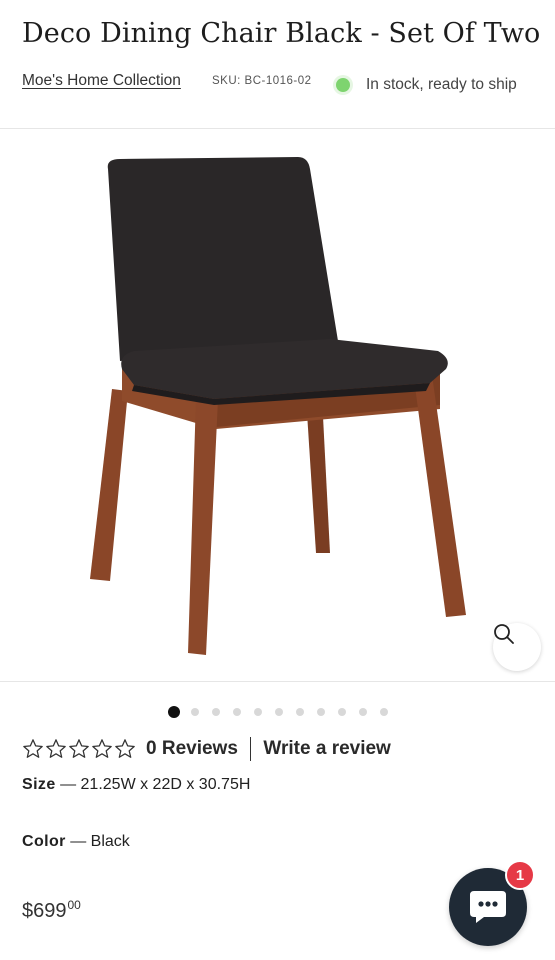 This screenshot has width=555, height=960. What do you see at coordinates (39, 784) in the screenshot?
I see `size-label: Size` at bounding box center [39, 784].